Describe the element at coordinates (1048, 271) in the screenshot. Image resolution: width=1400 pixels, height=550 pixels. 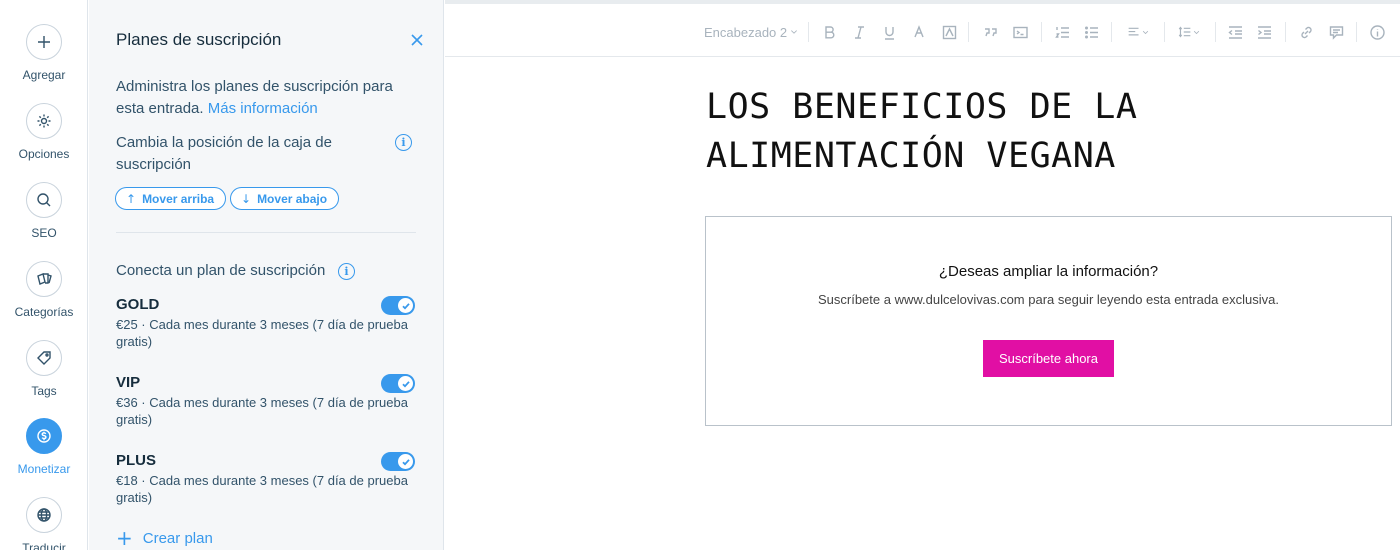
I see `subscription-heading: ¿Deseas ampliar la información?` at that location.